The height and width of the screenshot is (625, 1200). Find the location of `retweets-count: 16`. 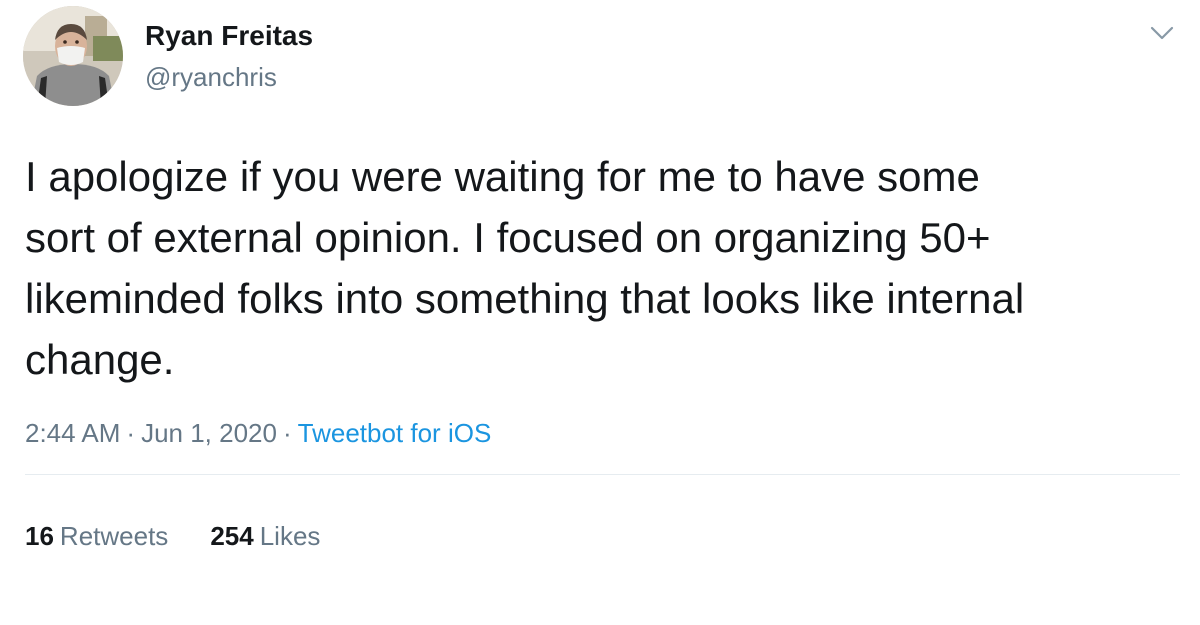

retweets-count: 16 is located at coordinates (39, 536).